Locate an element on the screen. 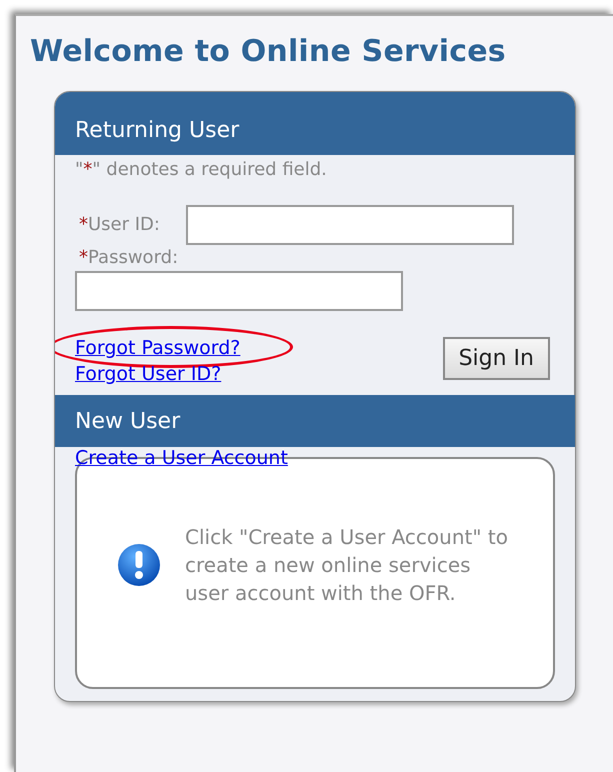  link: Forgot User ID? is located at coordinates (148, 374).